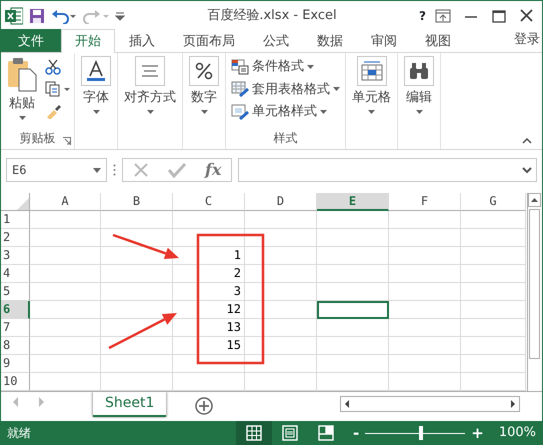 The width and height of the screenshot is (543, 445). Describe the element at coordinates (285, 89) in the screenshot. I see `style-menu-button: 套用表格格式` at that location.